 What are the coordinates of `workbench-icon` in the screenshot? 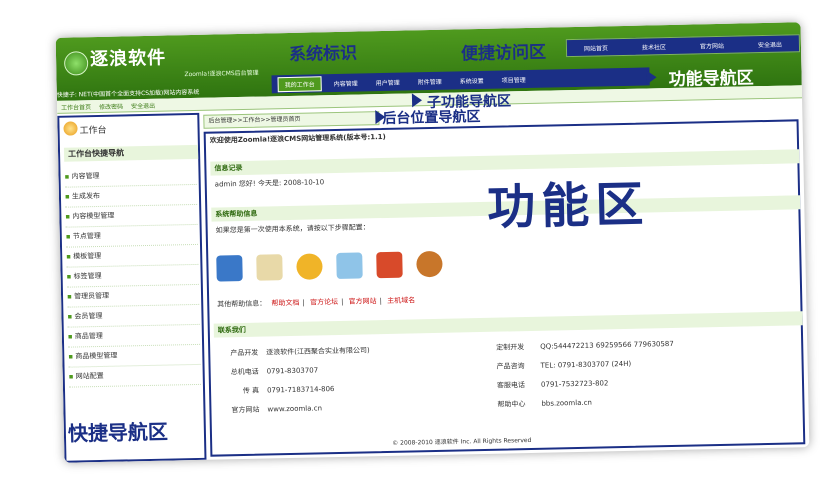 It's located at (70, 128).